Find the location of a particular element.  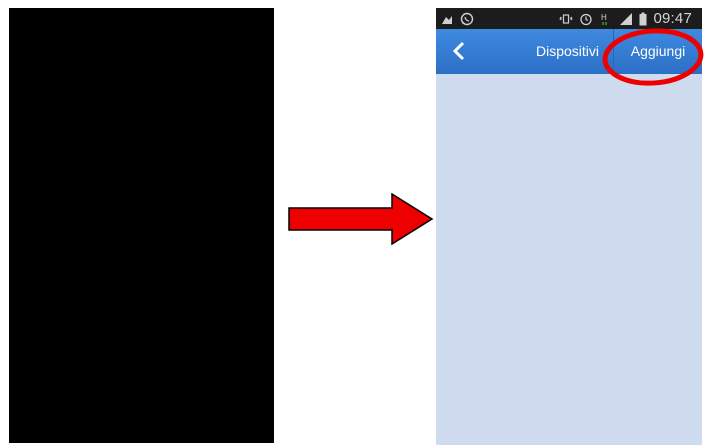

hspa-icon: H is located at coordinates (606, 19).